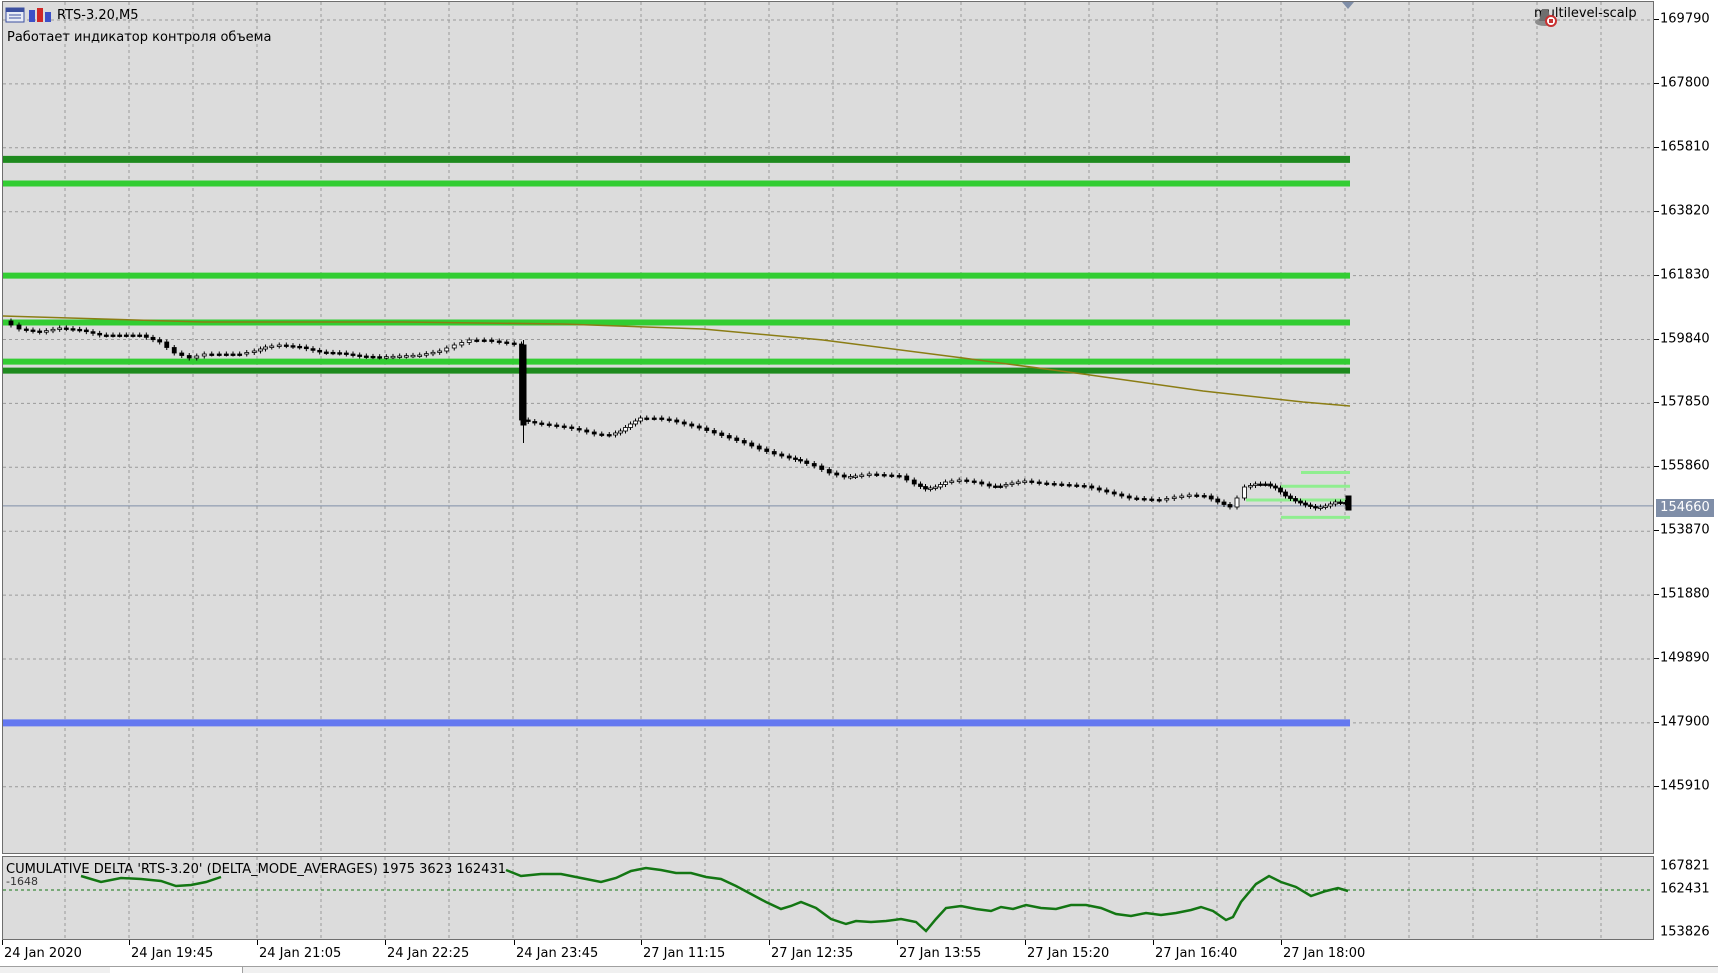 The height and width of the screenshot is (973, 1718). What do you see at coordinates (1685, 889) in the screenshot?
I see `indicator-axis-label: 162431` at bounding box center [1685, 889].